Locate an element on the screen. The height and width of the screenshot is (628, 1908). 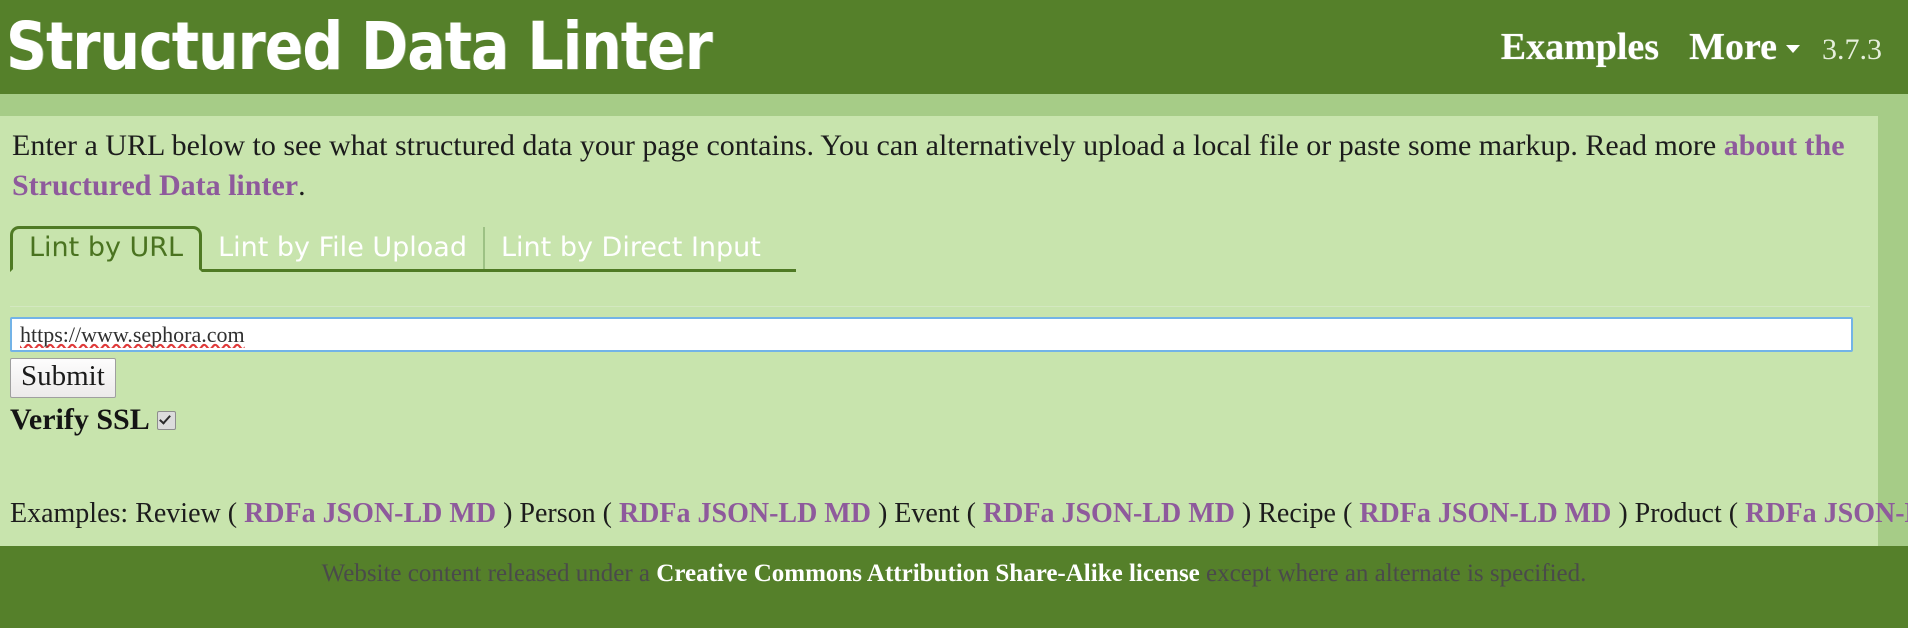
example-group-event: Event ( RDFa JSON-LD MD ) is located at coordinates (1076, 513).